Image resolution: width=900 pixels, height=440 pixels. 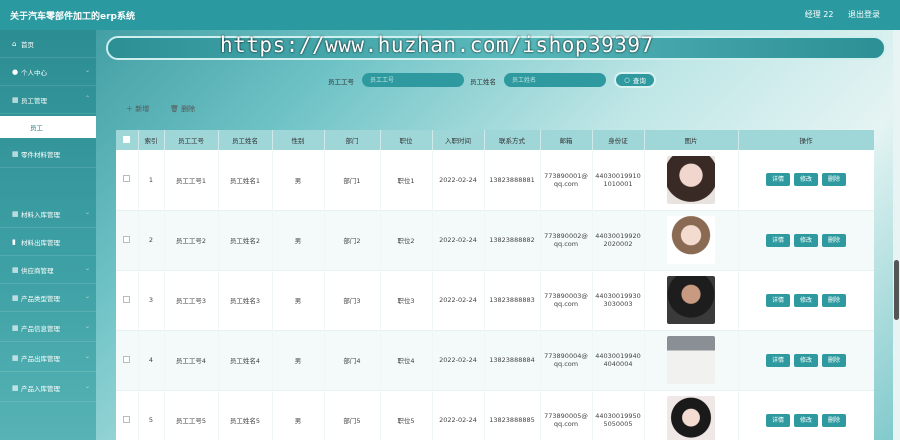 I want to click on col-hire-date: 入职时间, so click(x=458, y=140).